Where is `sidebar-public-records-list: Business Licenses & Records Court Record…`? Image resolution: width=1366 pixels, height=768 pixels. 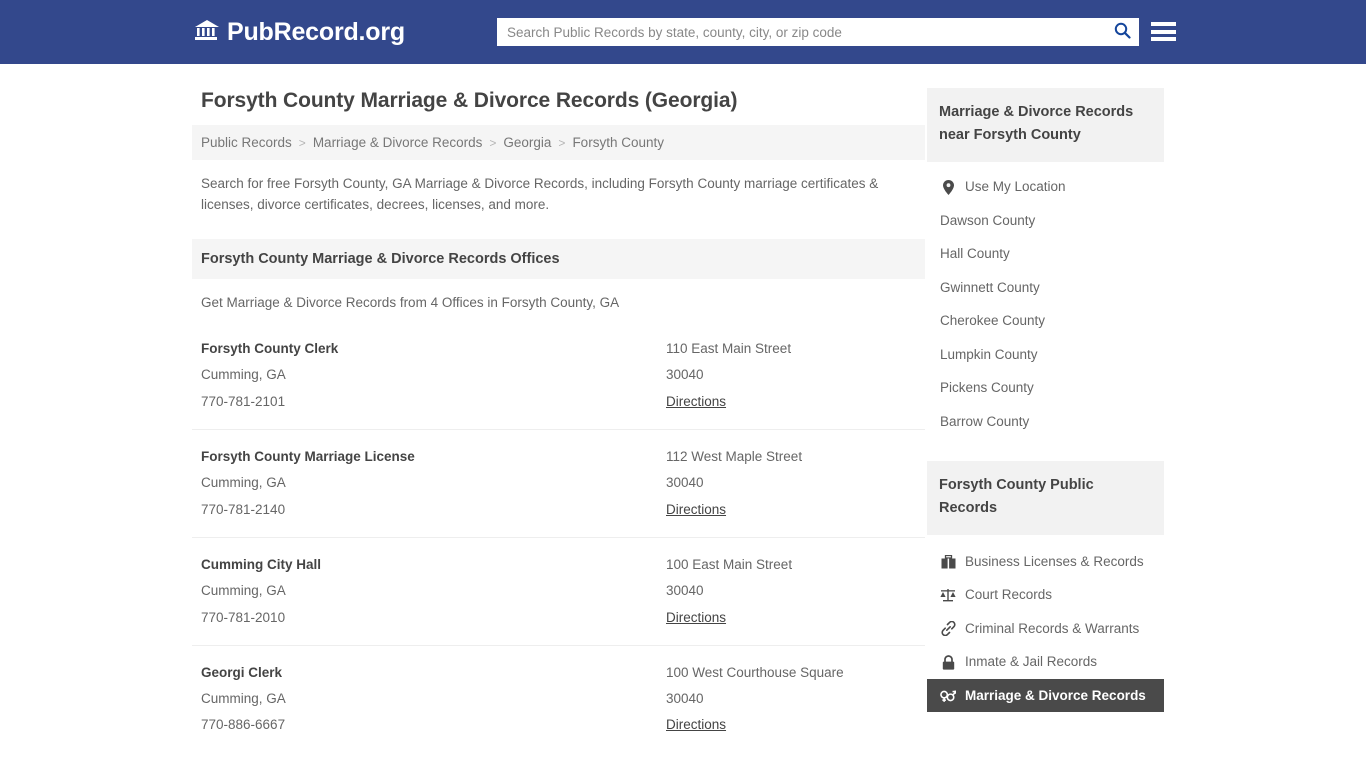 sidebar-public-records-list: Business Licenses & Records Court Record… is located at coordinates (1045, 624).